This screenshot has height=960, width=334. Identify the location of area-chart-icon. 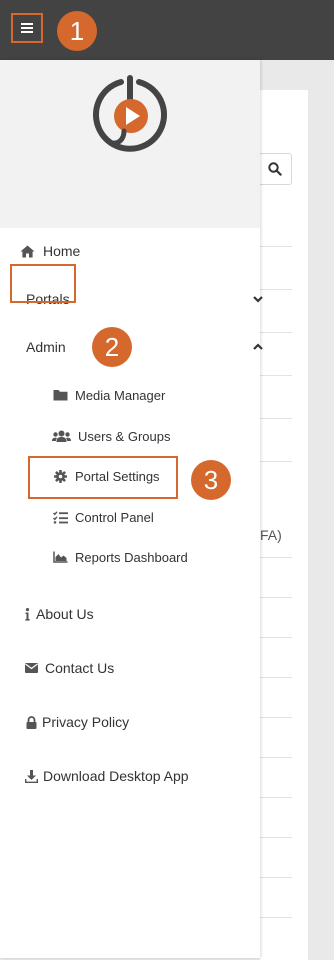
(60, 557).